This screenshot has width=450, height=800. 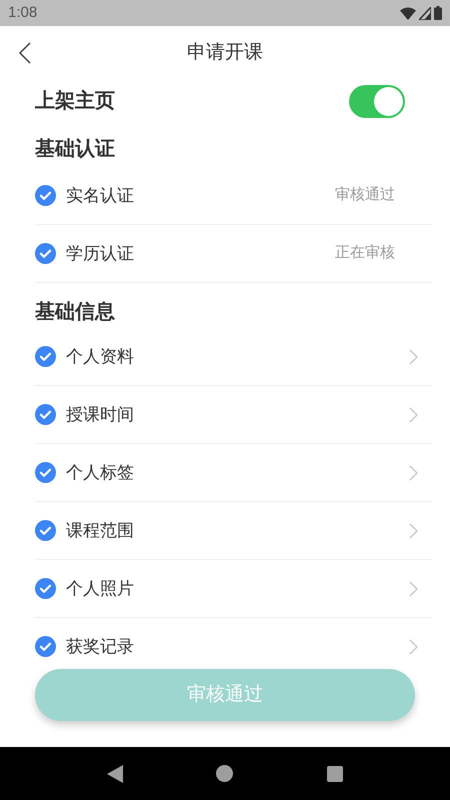 What do you see at coordinates (225, 773) in the screenshot?
I see `home-circle-icon` at bounding box center [225, 773].